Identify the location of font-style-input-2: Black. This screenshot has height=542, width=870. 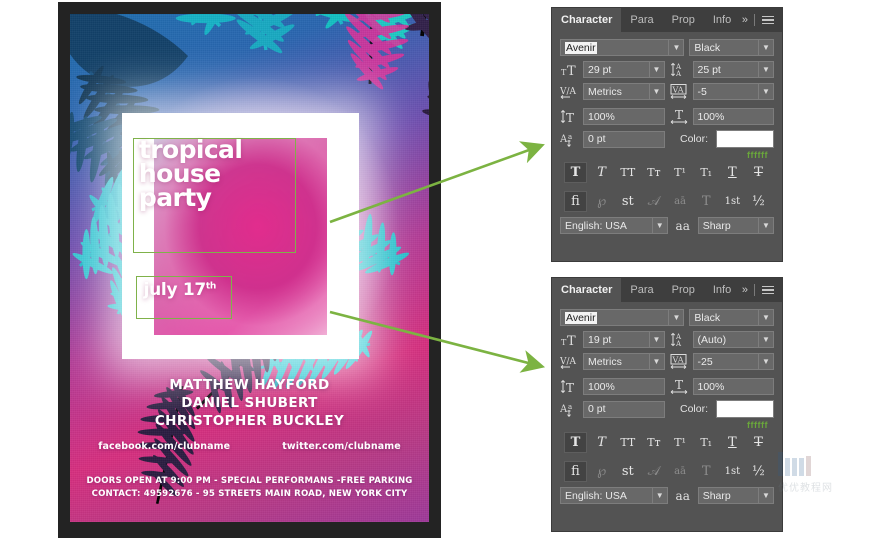
(724, 317).